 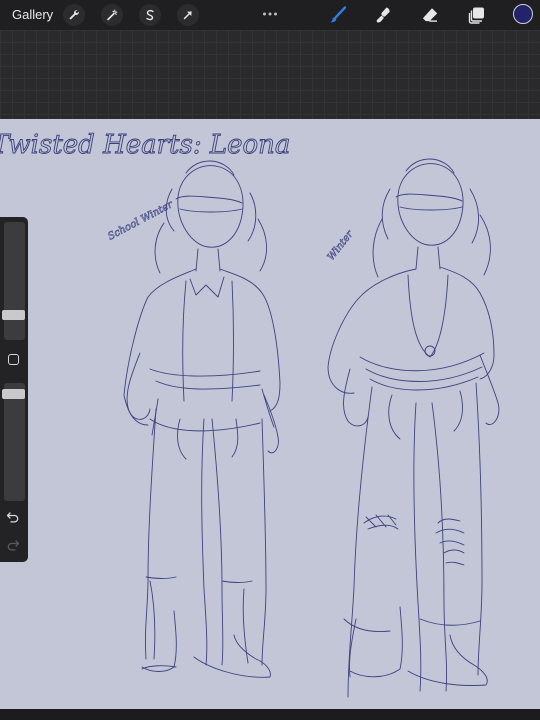 What do you see at coordinates (341, 245) in the screenshot?
I see `label-winter: Winter` at bounding box center [341, 245].